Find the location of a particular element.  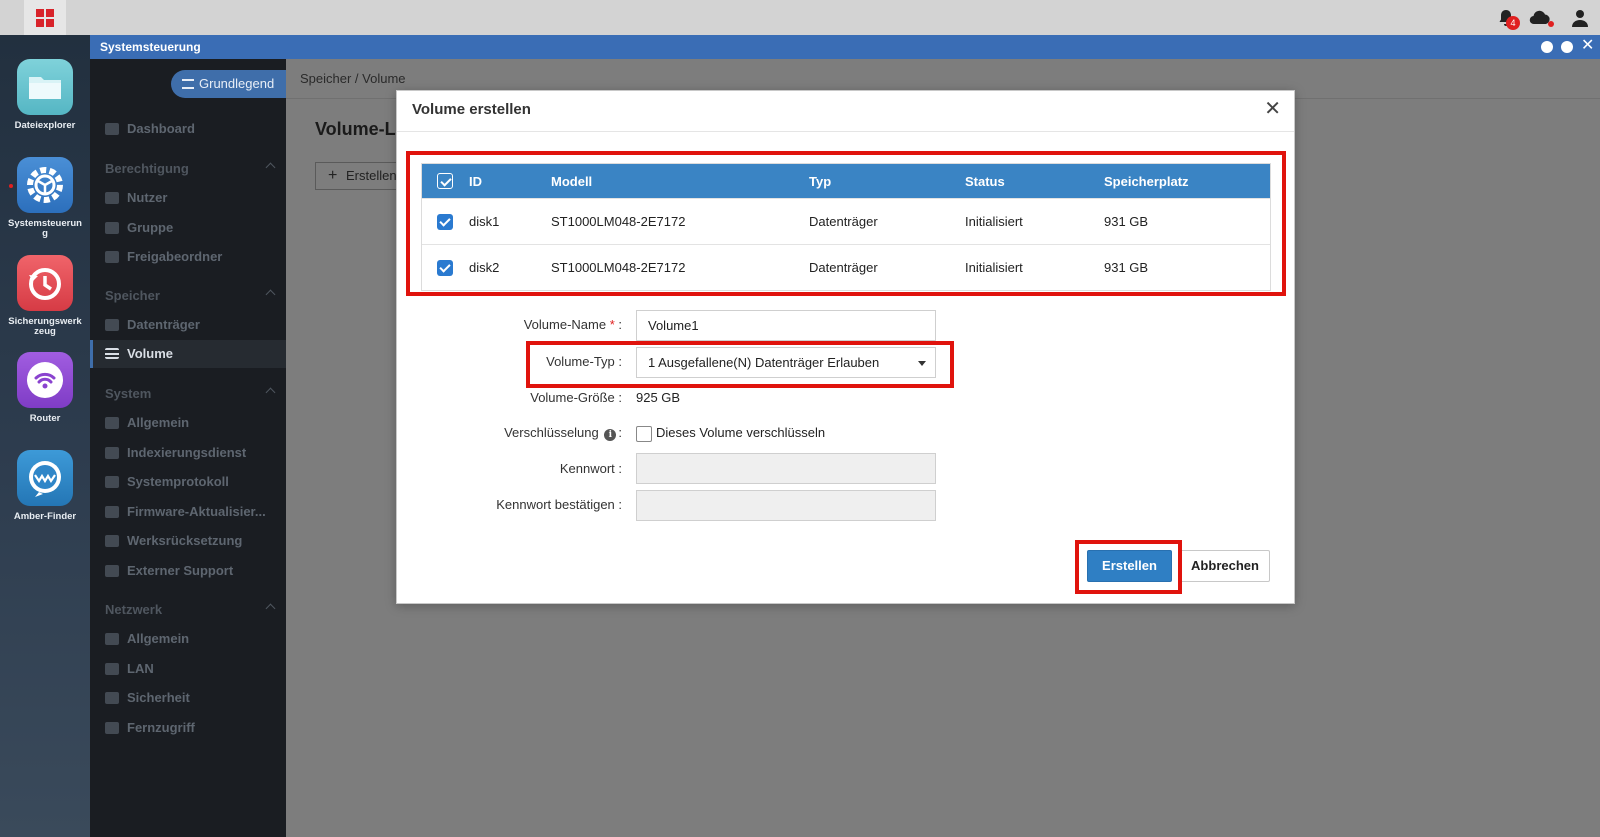

sidebar-item-allgemein: Allgemein is located at coordinates (188, 423).